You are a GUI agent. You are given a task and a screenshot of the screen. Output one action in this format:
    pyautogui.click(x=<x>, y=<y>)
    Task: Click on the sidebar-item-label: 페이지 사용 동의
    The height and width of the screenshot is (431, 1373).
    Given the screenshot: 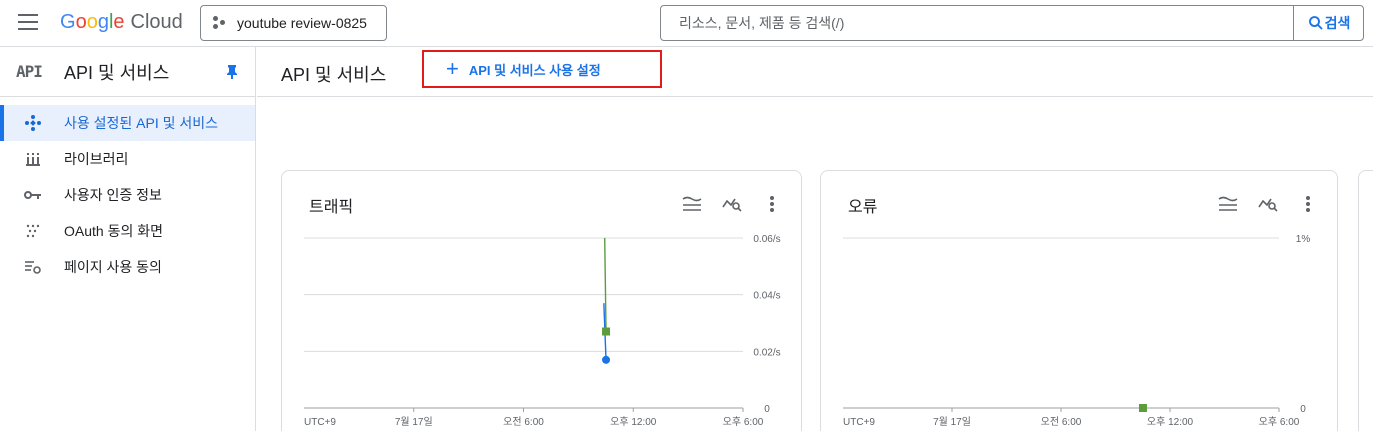 What is the action you would take?
    pyautogui.click(x=113, y=267)
    